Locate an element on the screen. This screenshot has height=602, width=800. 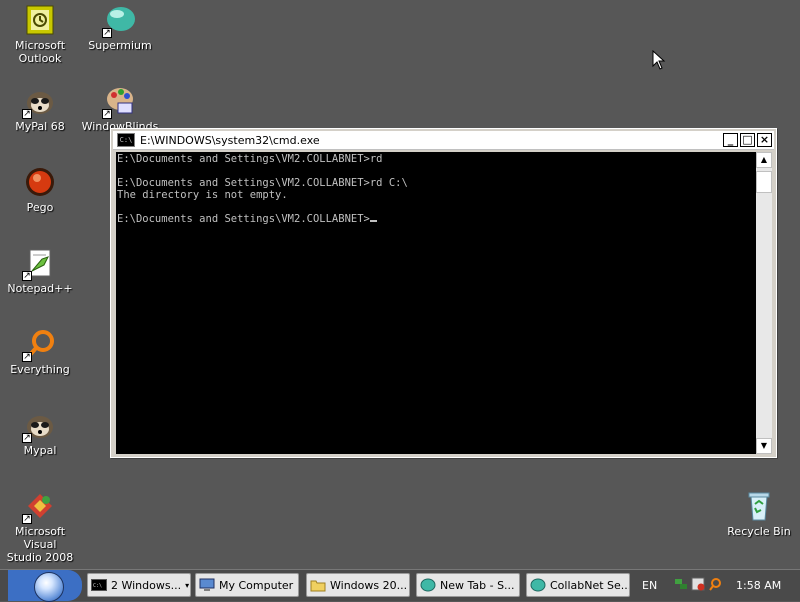
taskbar-button-label: My Computer is located at coordinates (256, 585).